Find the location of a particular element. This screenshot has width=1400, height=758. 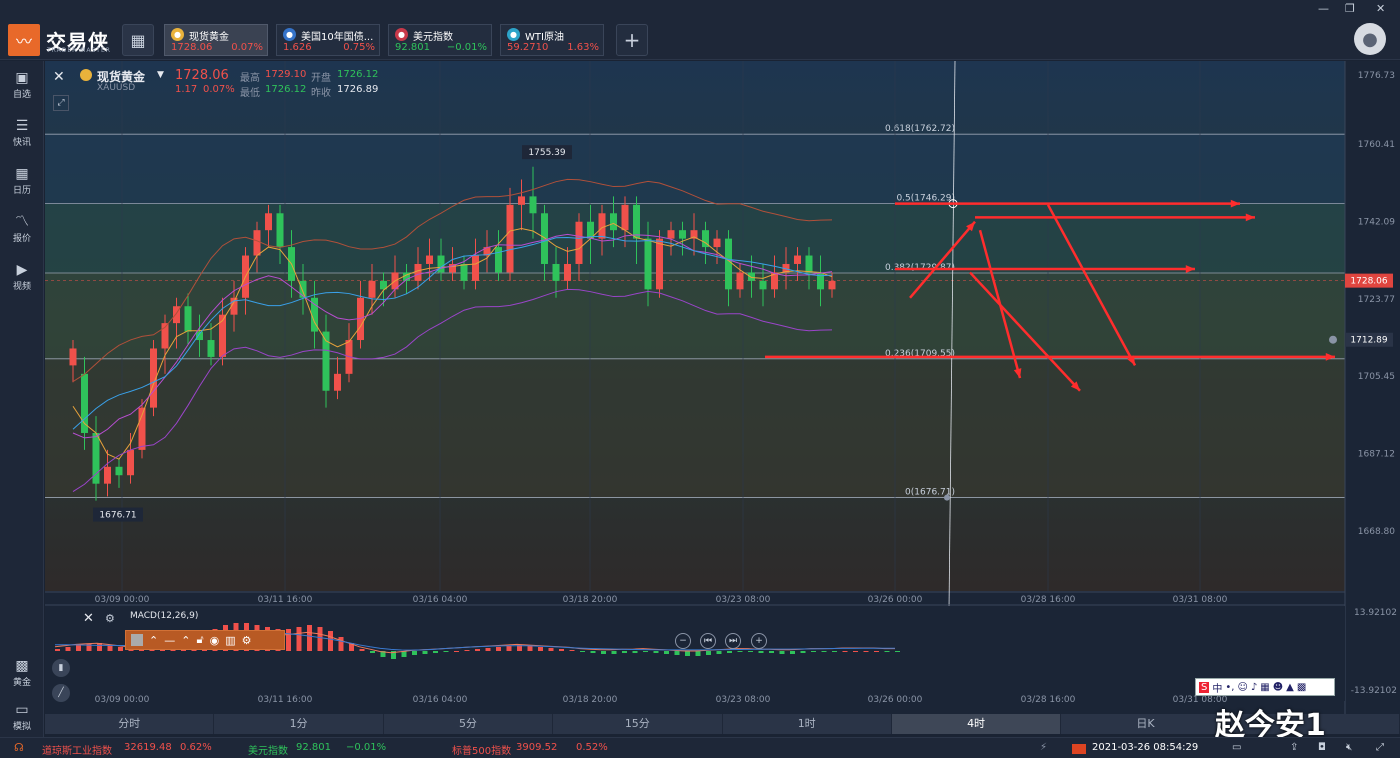

sidebar-item-6: ▭ 模拟 is located at coordinates (22, 717).